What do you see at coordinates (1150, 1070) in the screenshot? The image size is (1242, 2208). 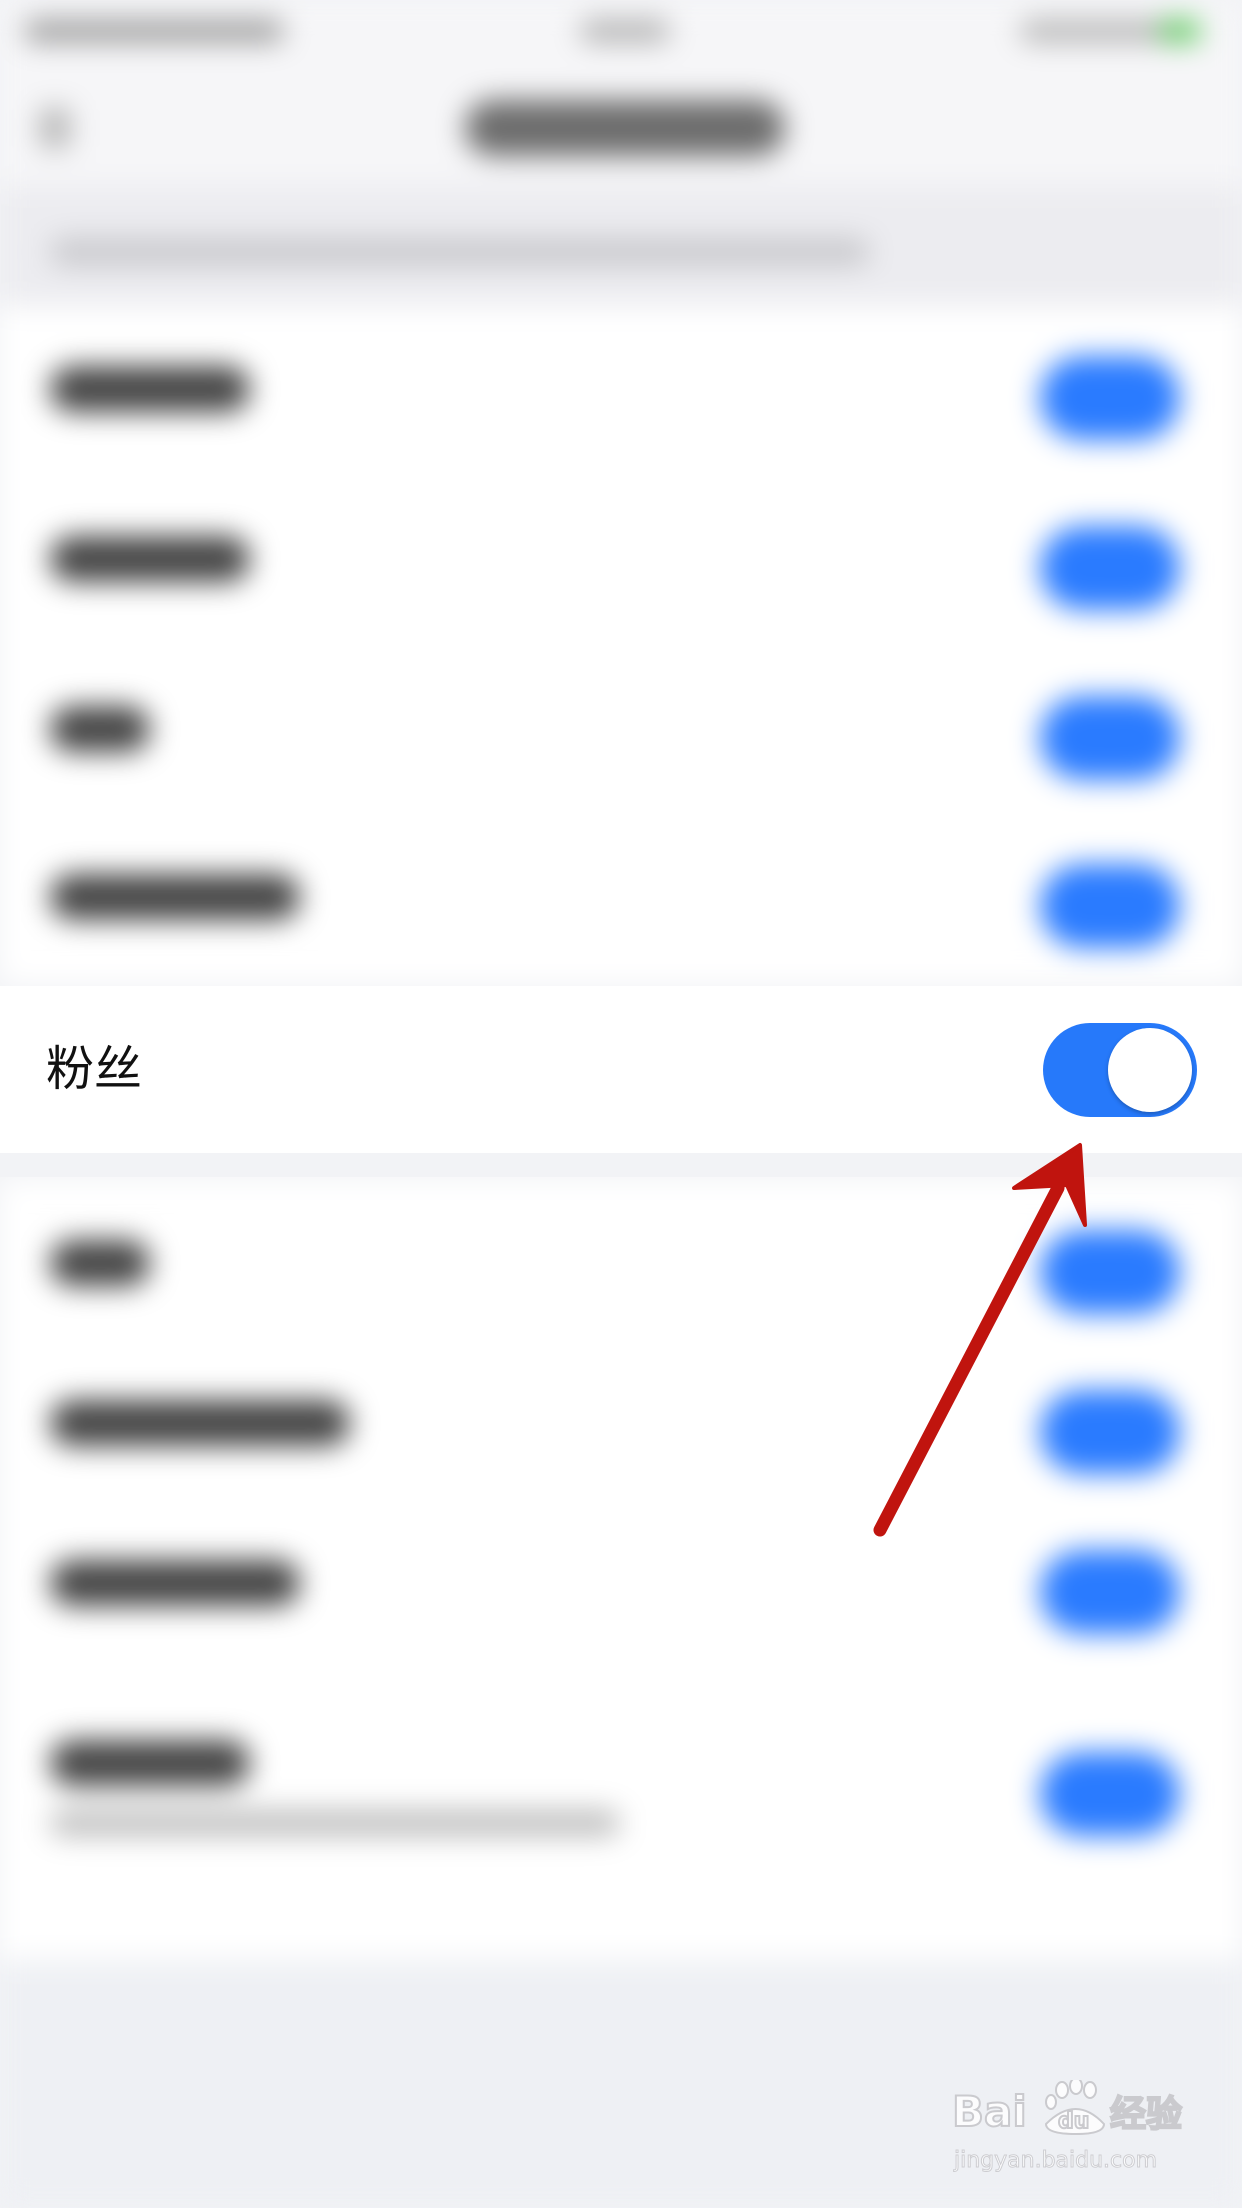 I see `toggle-knob` at bounding box center [1150, 1070].